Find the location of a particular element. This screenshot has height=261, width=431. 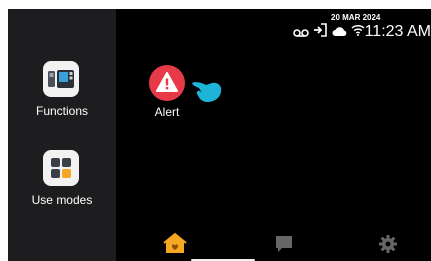

settings-gear-icon is located at coordinates (388, 248).